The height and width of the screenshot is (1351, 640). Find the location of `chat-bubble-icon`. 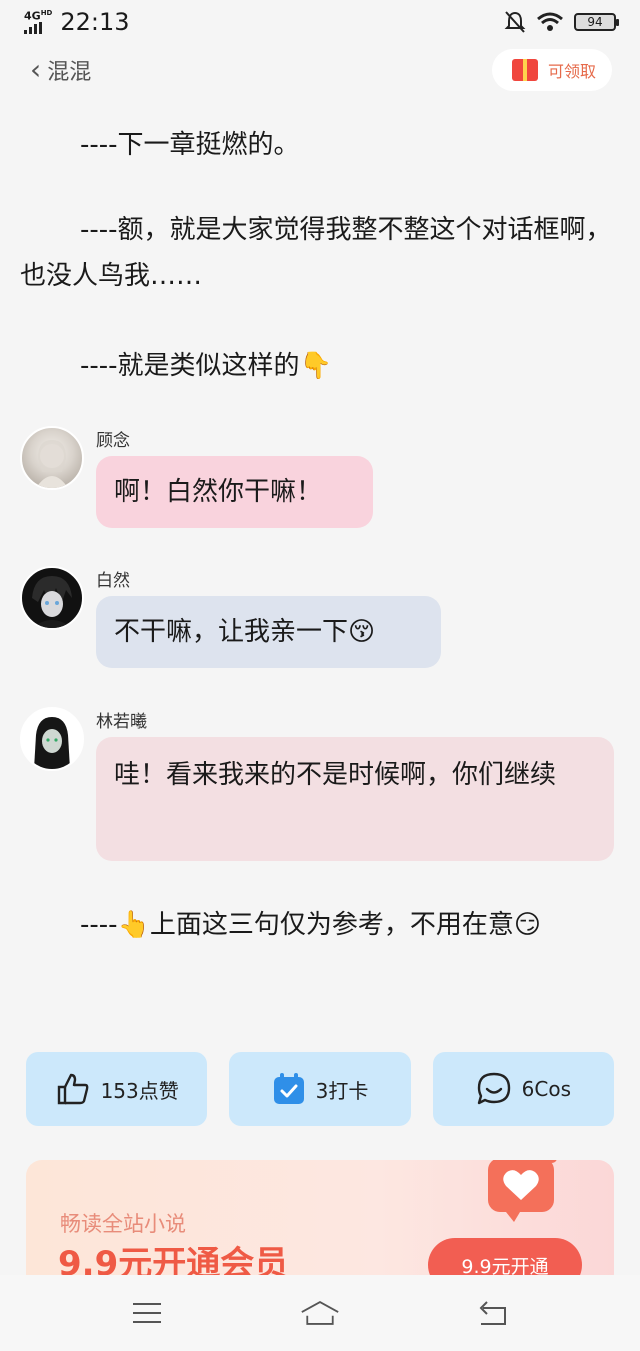

chat-bubble-icon is located at coordinates (493, 1088).